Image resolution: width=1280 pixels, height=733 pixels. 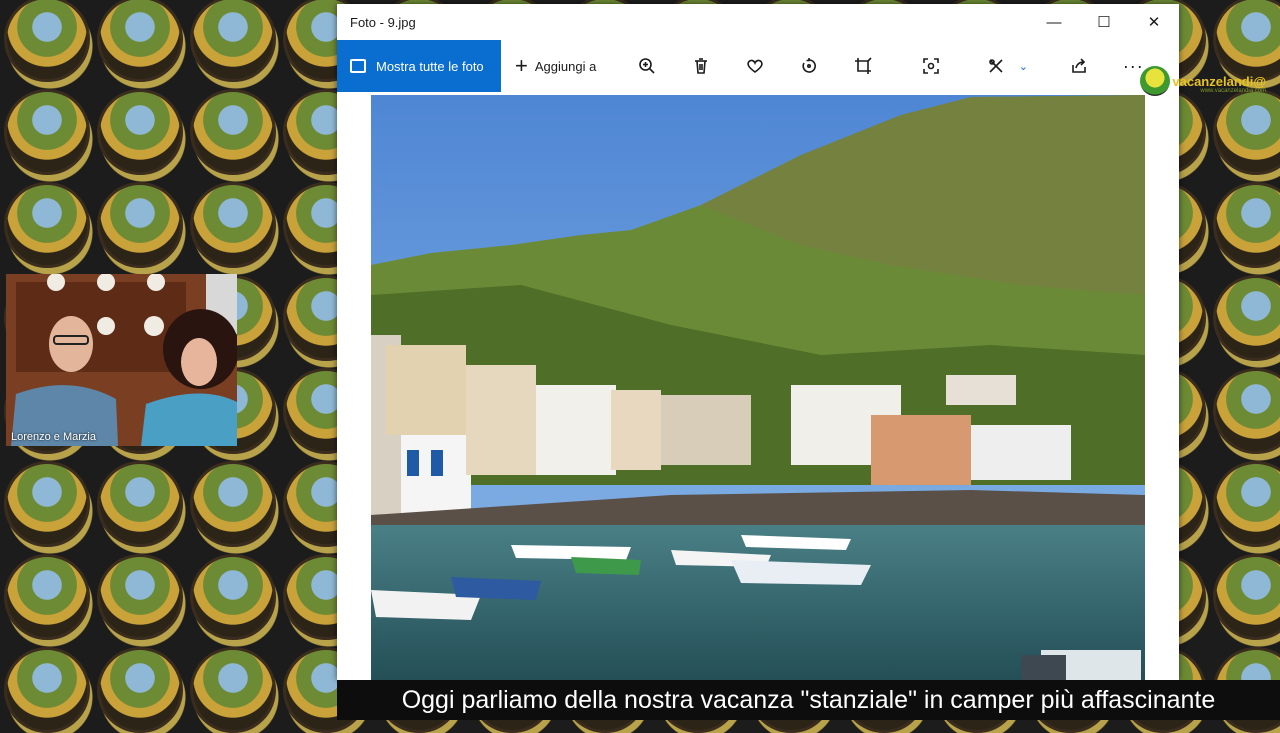 What do you see at coordinates (521, 65) in the screenshot?
I see `plus-icon: +` at bounding box center [521, 65].